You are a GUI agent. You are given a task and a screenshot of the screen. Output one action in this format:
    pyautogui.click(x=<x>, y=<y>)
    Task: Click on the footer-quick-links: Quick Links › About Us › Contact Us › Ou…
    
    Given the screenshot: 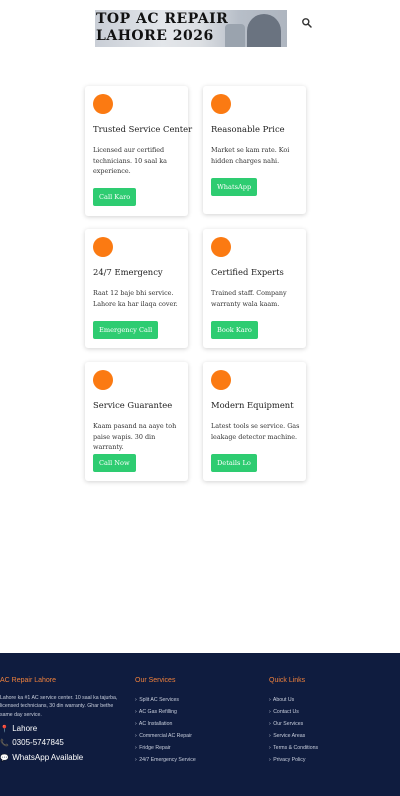 What is the action you would take?
    pyautogui.click(x=293, y=722)
    